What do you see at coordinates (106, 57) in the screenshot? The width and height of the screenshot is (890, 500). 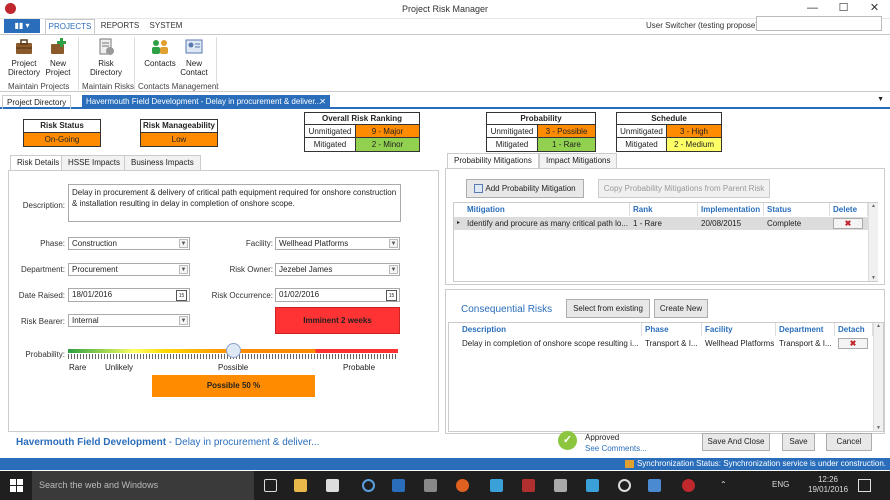 I see `risk-directory-button: Risk Directory` at bounding box center [106, 57].